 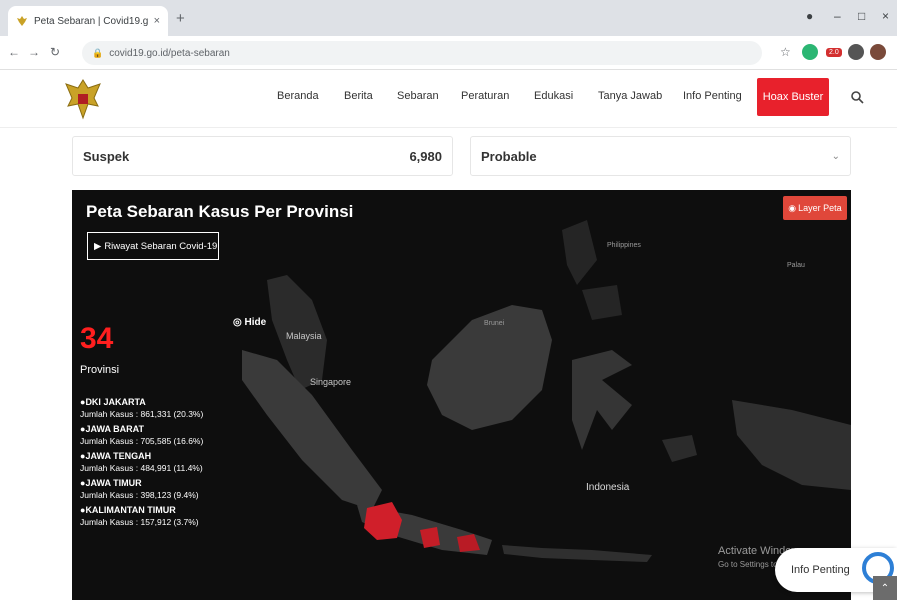 I want to click on riwayat-sebaran-button: ▶ Riwayat Sebaran Covid-19, so click(x=153, y=246).